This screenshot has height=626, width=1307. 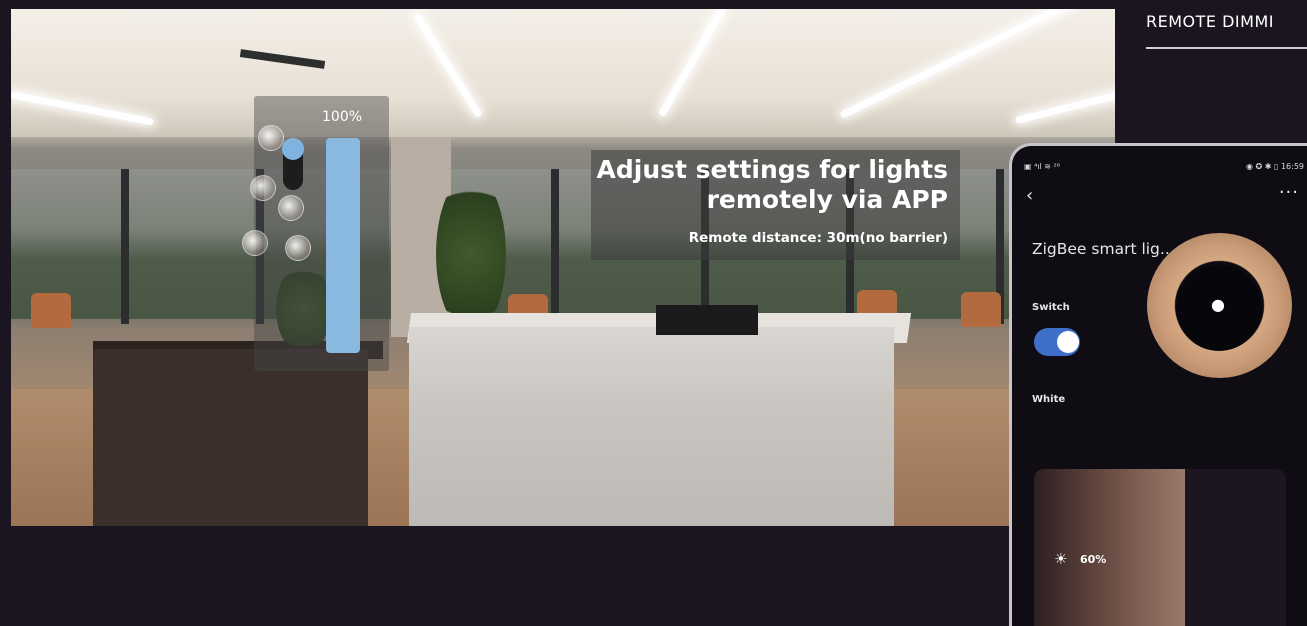 I want to click on brightness-value: 60%, so click(x=1093, y=559).